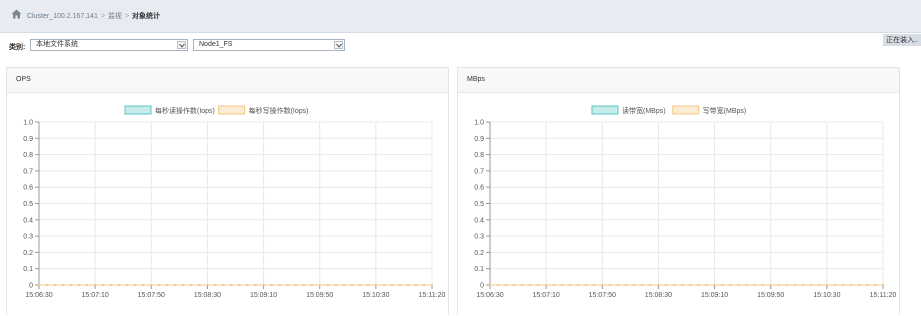 The width and height of the screenshot is (921, 316). Describe the element at coordinates (714, 295) in the screenshot. I see `x-tick-label: 15:09:10` at that location.